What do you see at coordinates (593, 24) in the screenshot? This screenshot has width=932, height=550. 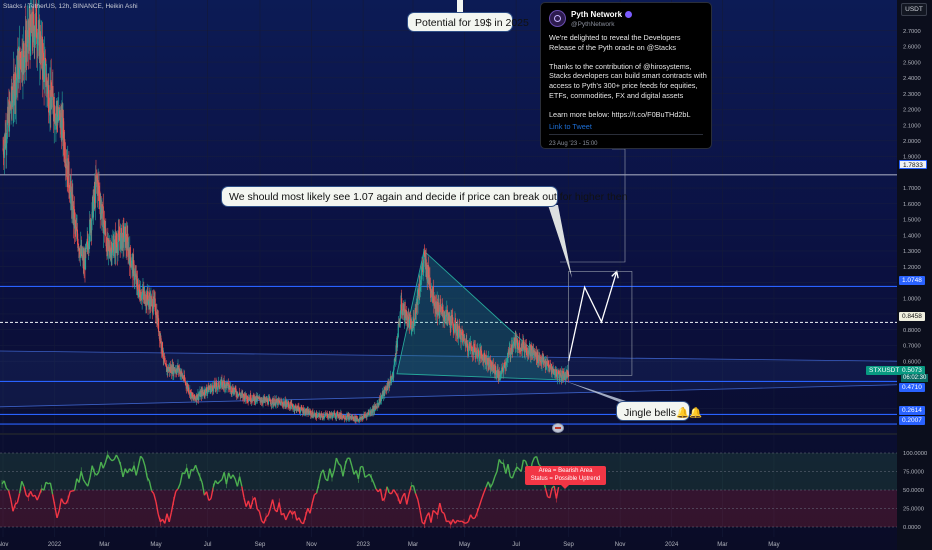 I see `tweet-handle: @PythNetwork` at bounding box center [593, 24].